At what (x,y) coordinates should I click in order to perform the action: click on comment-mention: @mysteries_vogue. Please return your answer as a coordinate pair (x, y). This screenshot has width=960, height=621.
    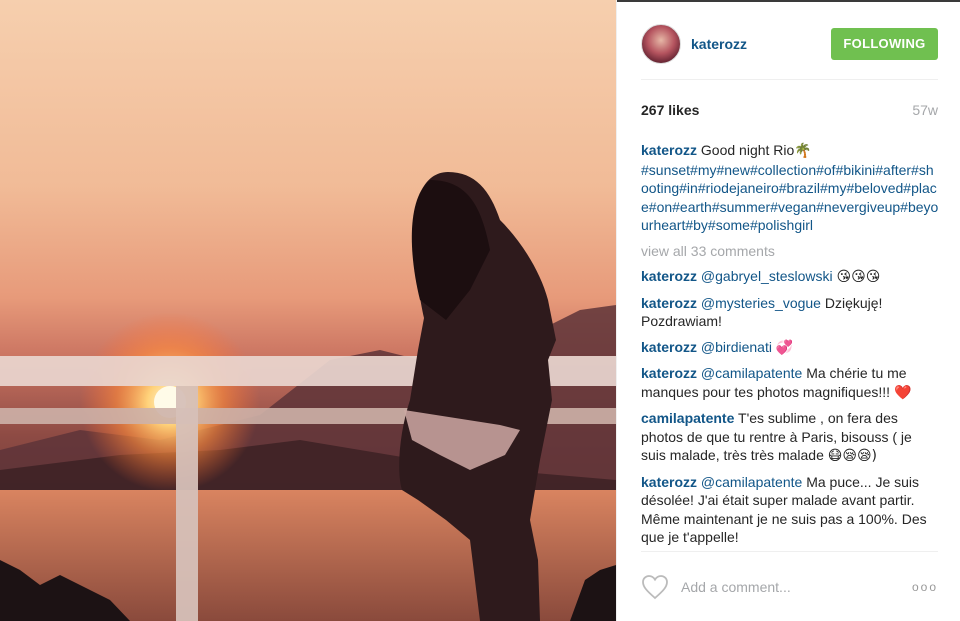
    Looking at the image, I should click on (761, 303).